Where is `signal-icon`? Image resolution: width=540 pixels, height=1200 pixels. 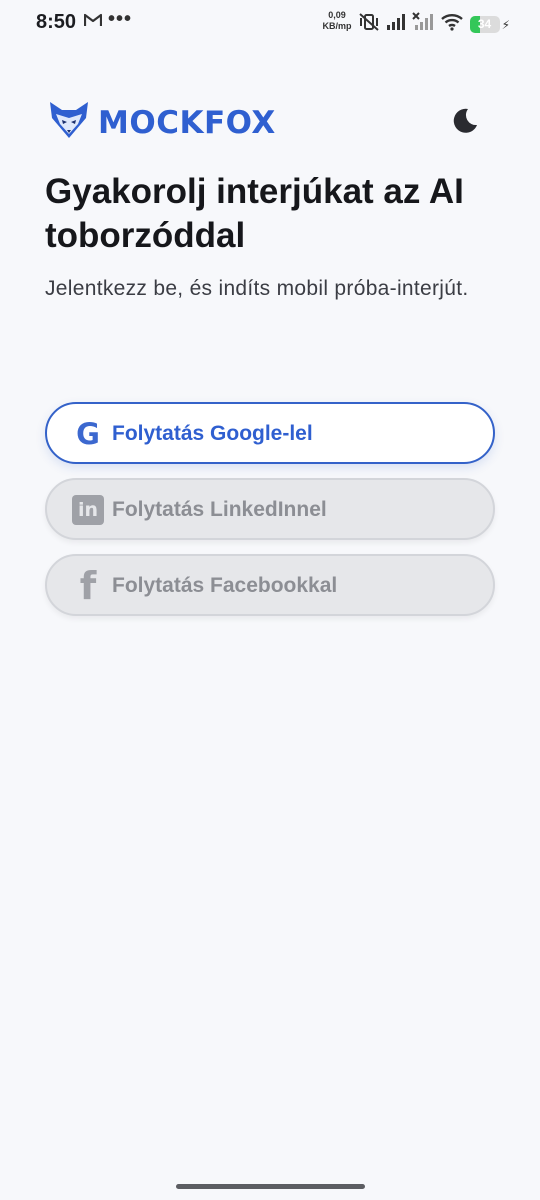
signal-icon is located at coordinates (396, 24).